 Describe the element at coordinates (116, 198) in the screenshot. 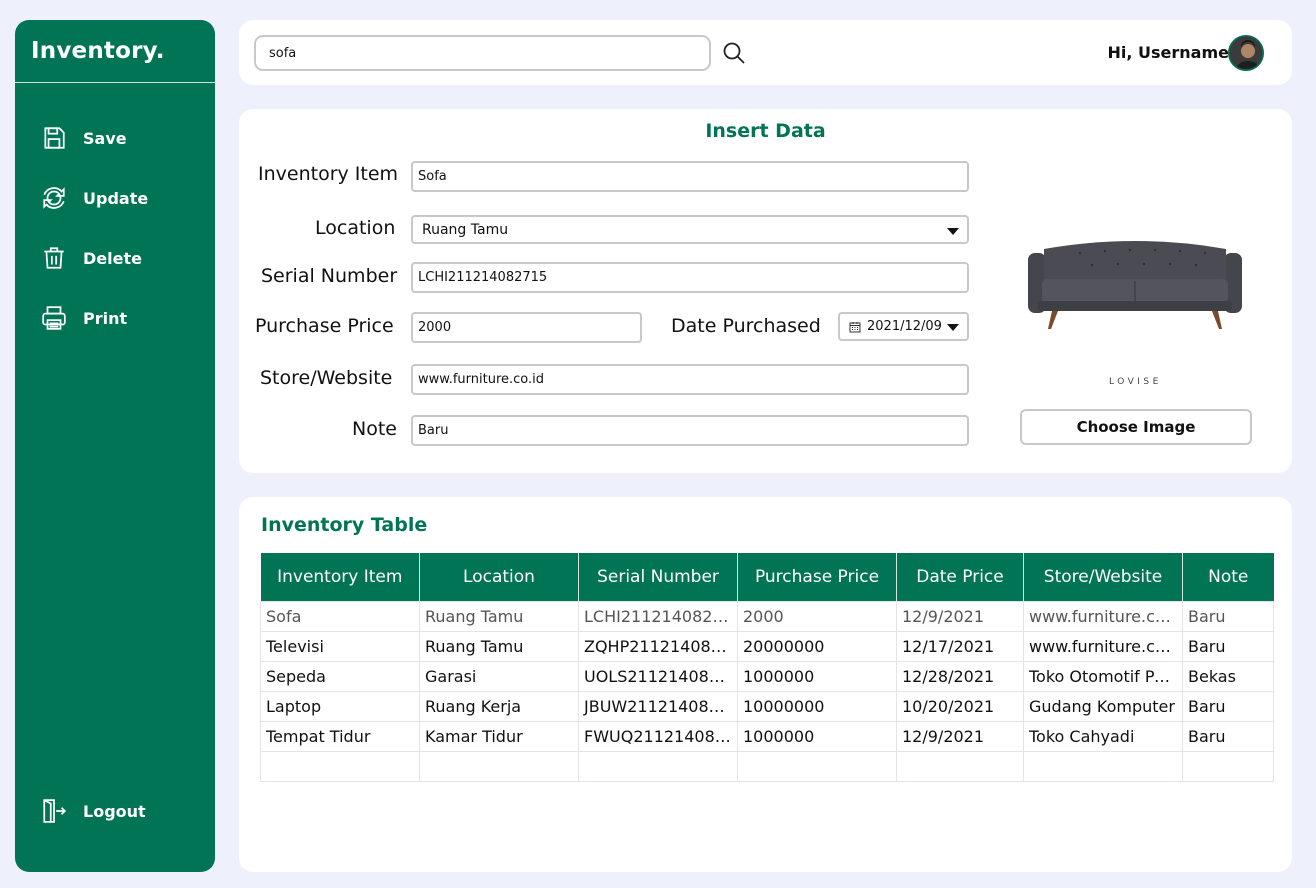

I see `update-label: Update` at that location.